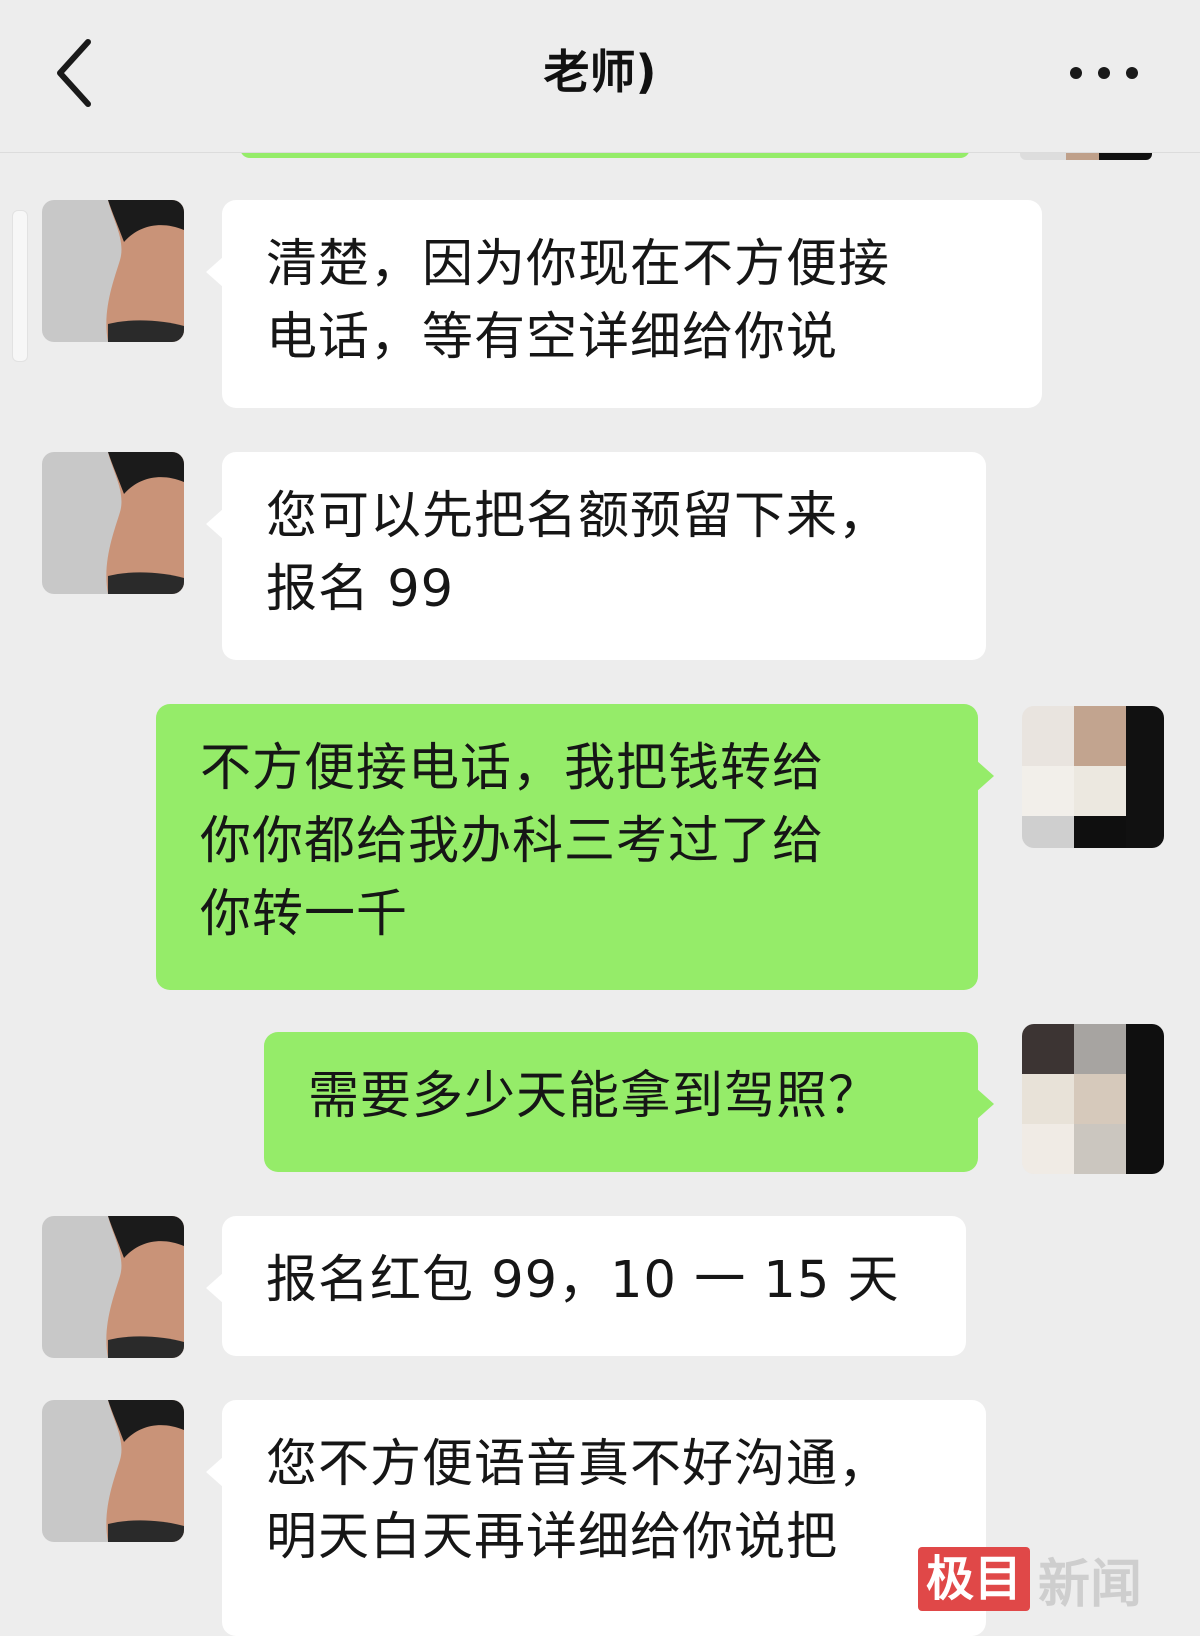  I want to click on more-button, so click(1106, 75).